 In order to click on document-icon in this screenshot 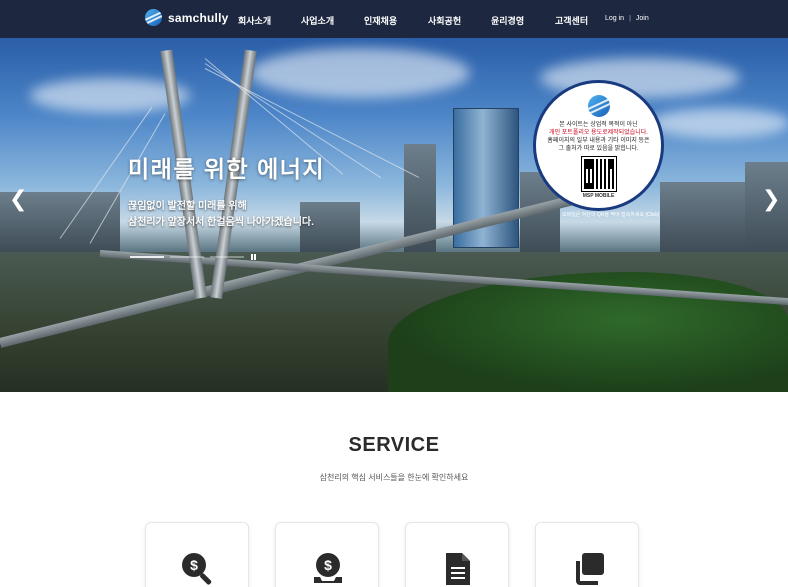, I will do `click(458, 569)`.